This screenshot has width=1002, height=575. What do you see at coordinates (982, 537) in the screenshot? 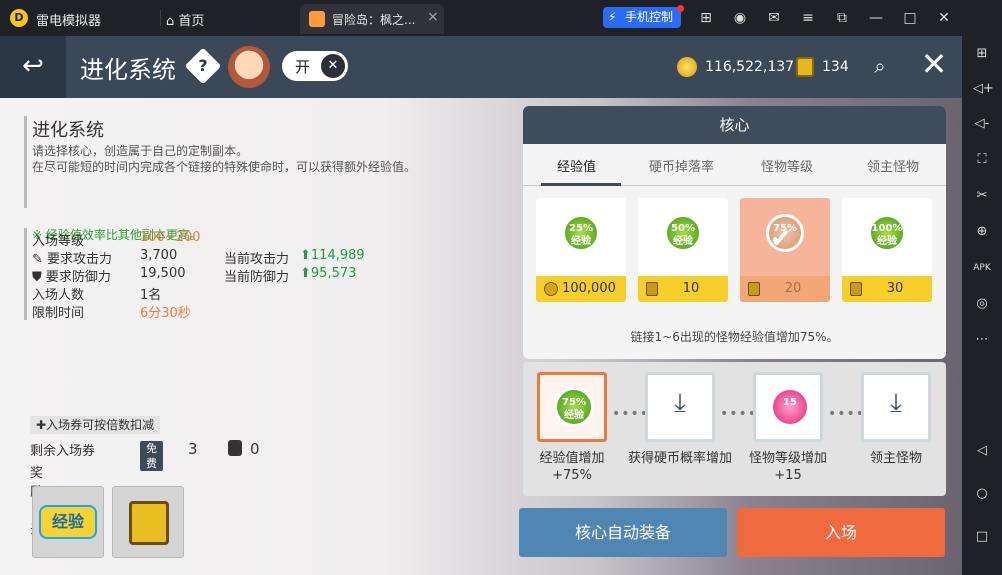
I see `recents-nav-icon: □` at bounding box center [982, 537].